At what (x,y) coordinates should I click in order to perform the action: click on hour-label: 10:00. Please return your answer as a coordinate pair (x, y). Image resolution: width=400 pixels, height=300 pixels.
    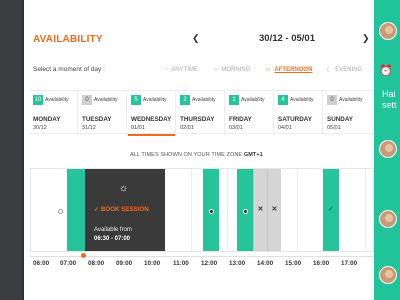
    Looking at the image, I should click on (152, 263).